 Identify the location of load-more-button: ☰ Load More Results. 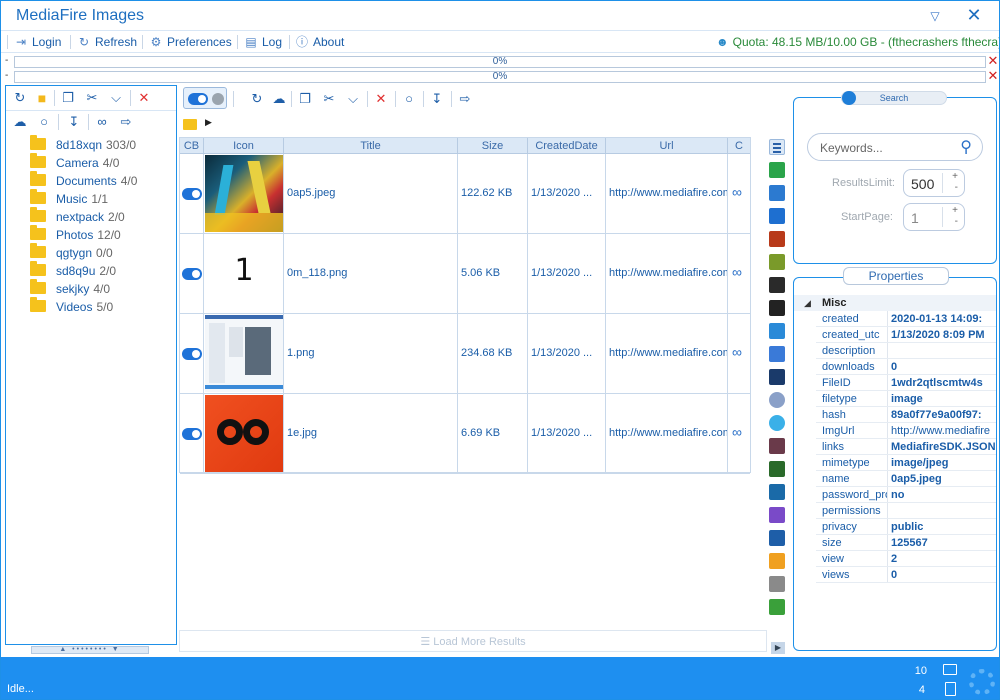
(473, 641).